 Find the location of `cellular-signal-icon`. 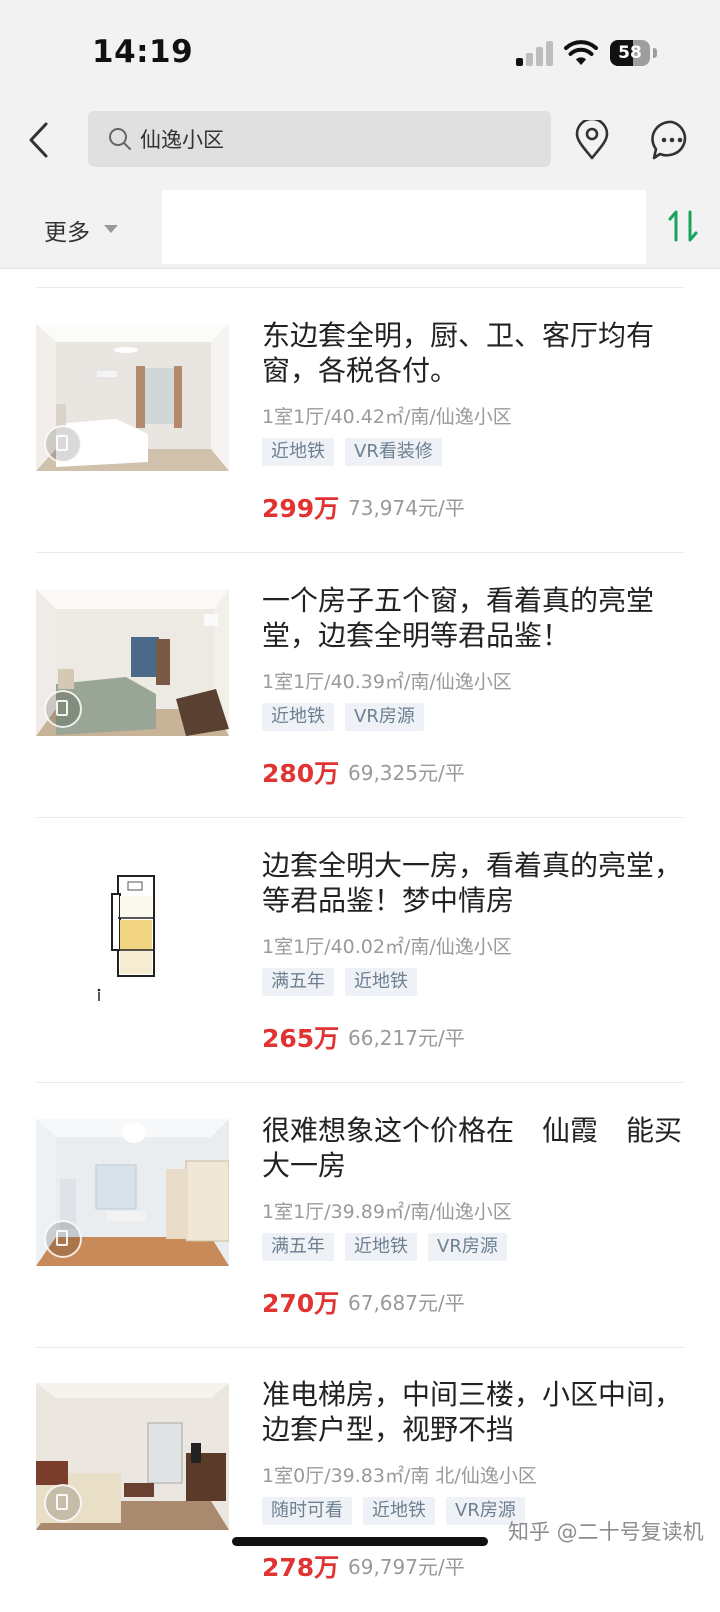

cellular-signal-icon is located at coordinates (535, 53).